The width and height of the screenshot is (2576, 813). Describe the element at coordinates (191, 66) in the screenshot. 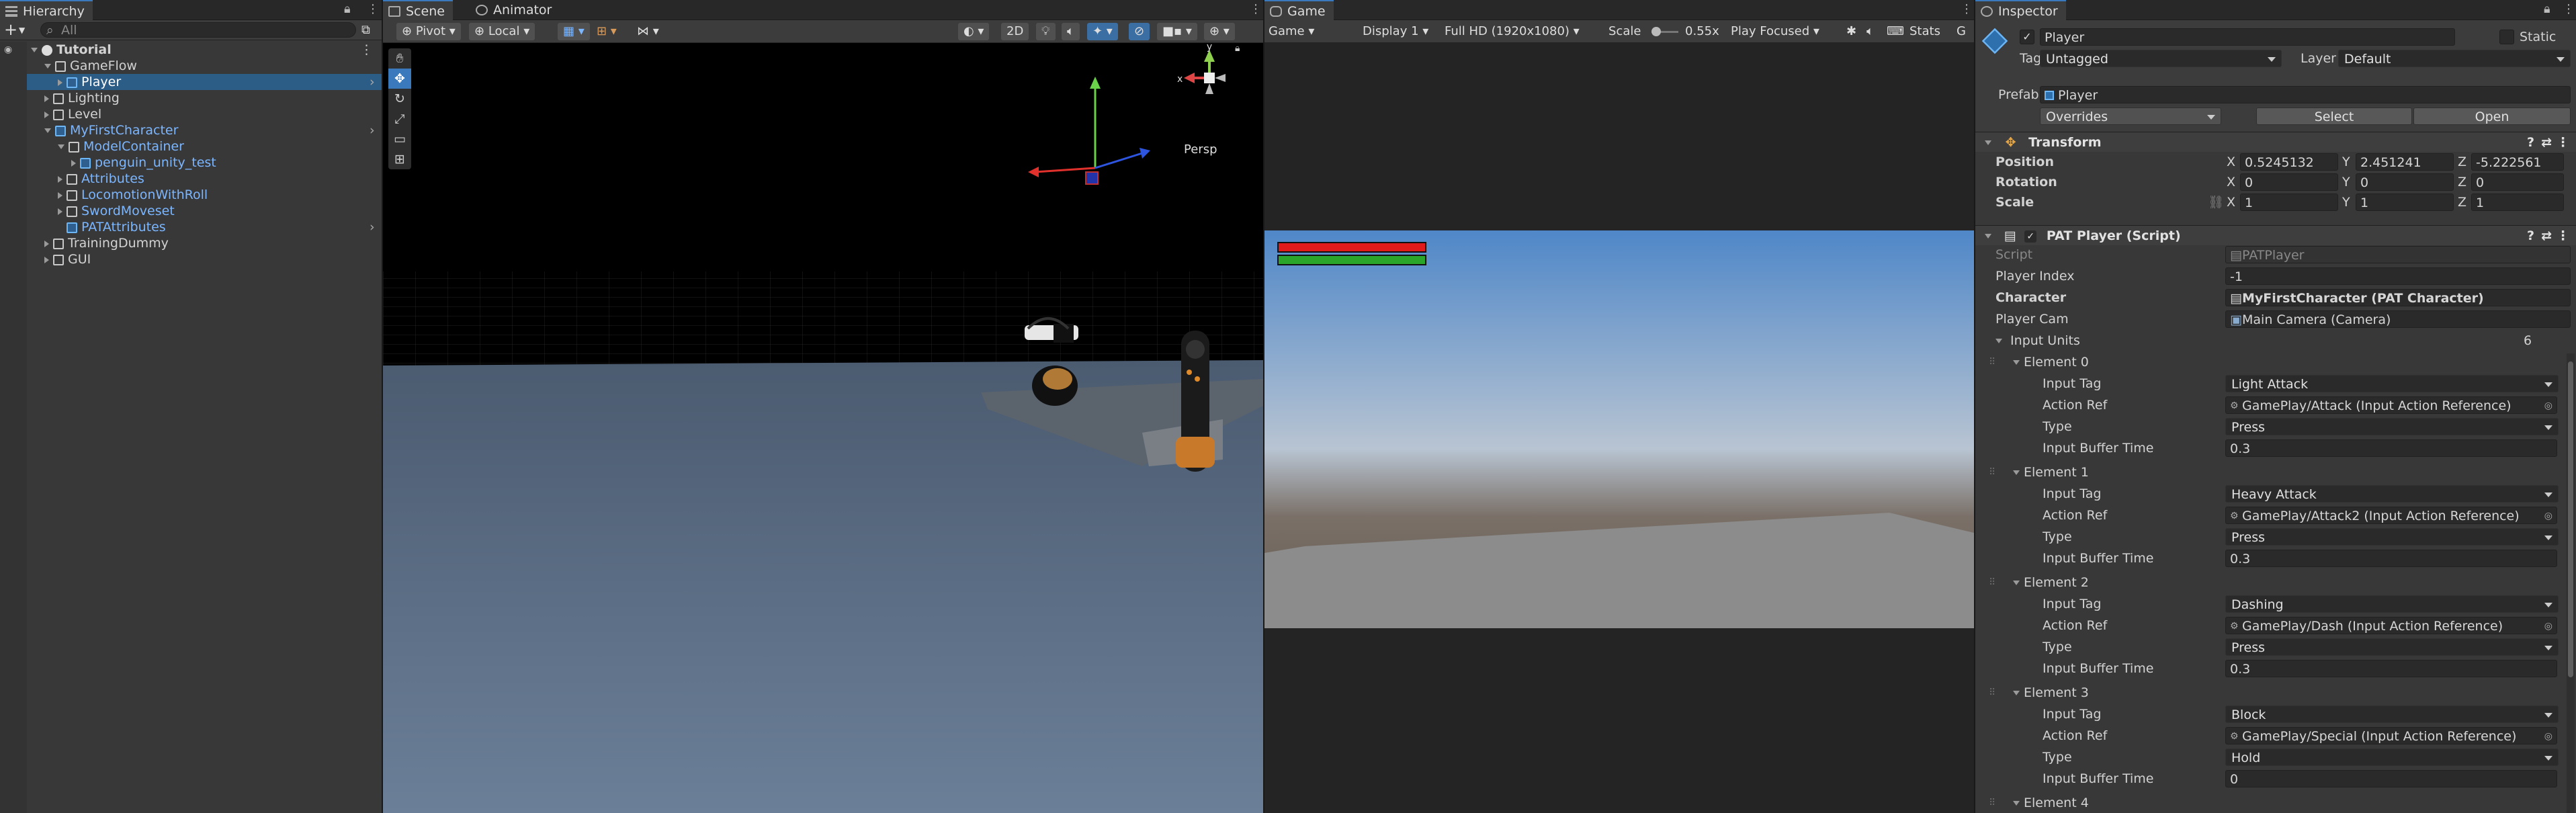

I see `hierarchy-item: GameFlow` at that location.